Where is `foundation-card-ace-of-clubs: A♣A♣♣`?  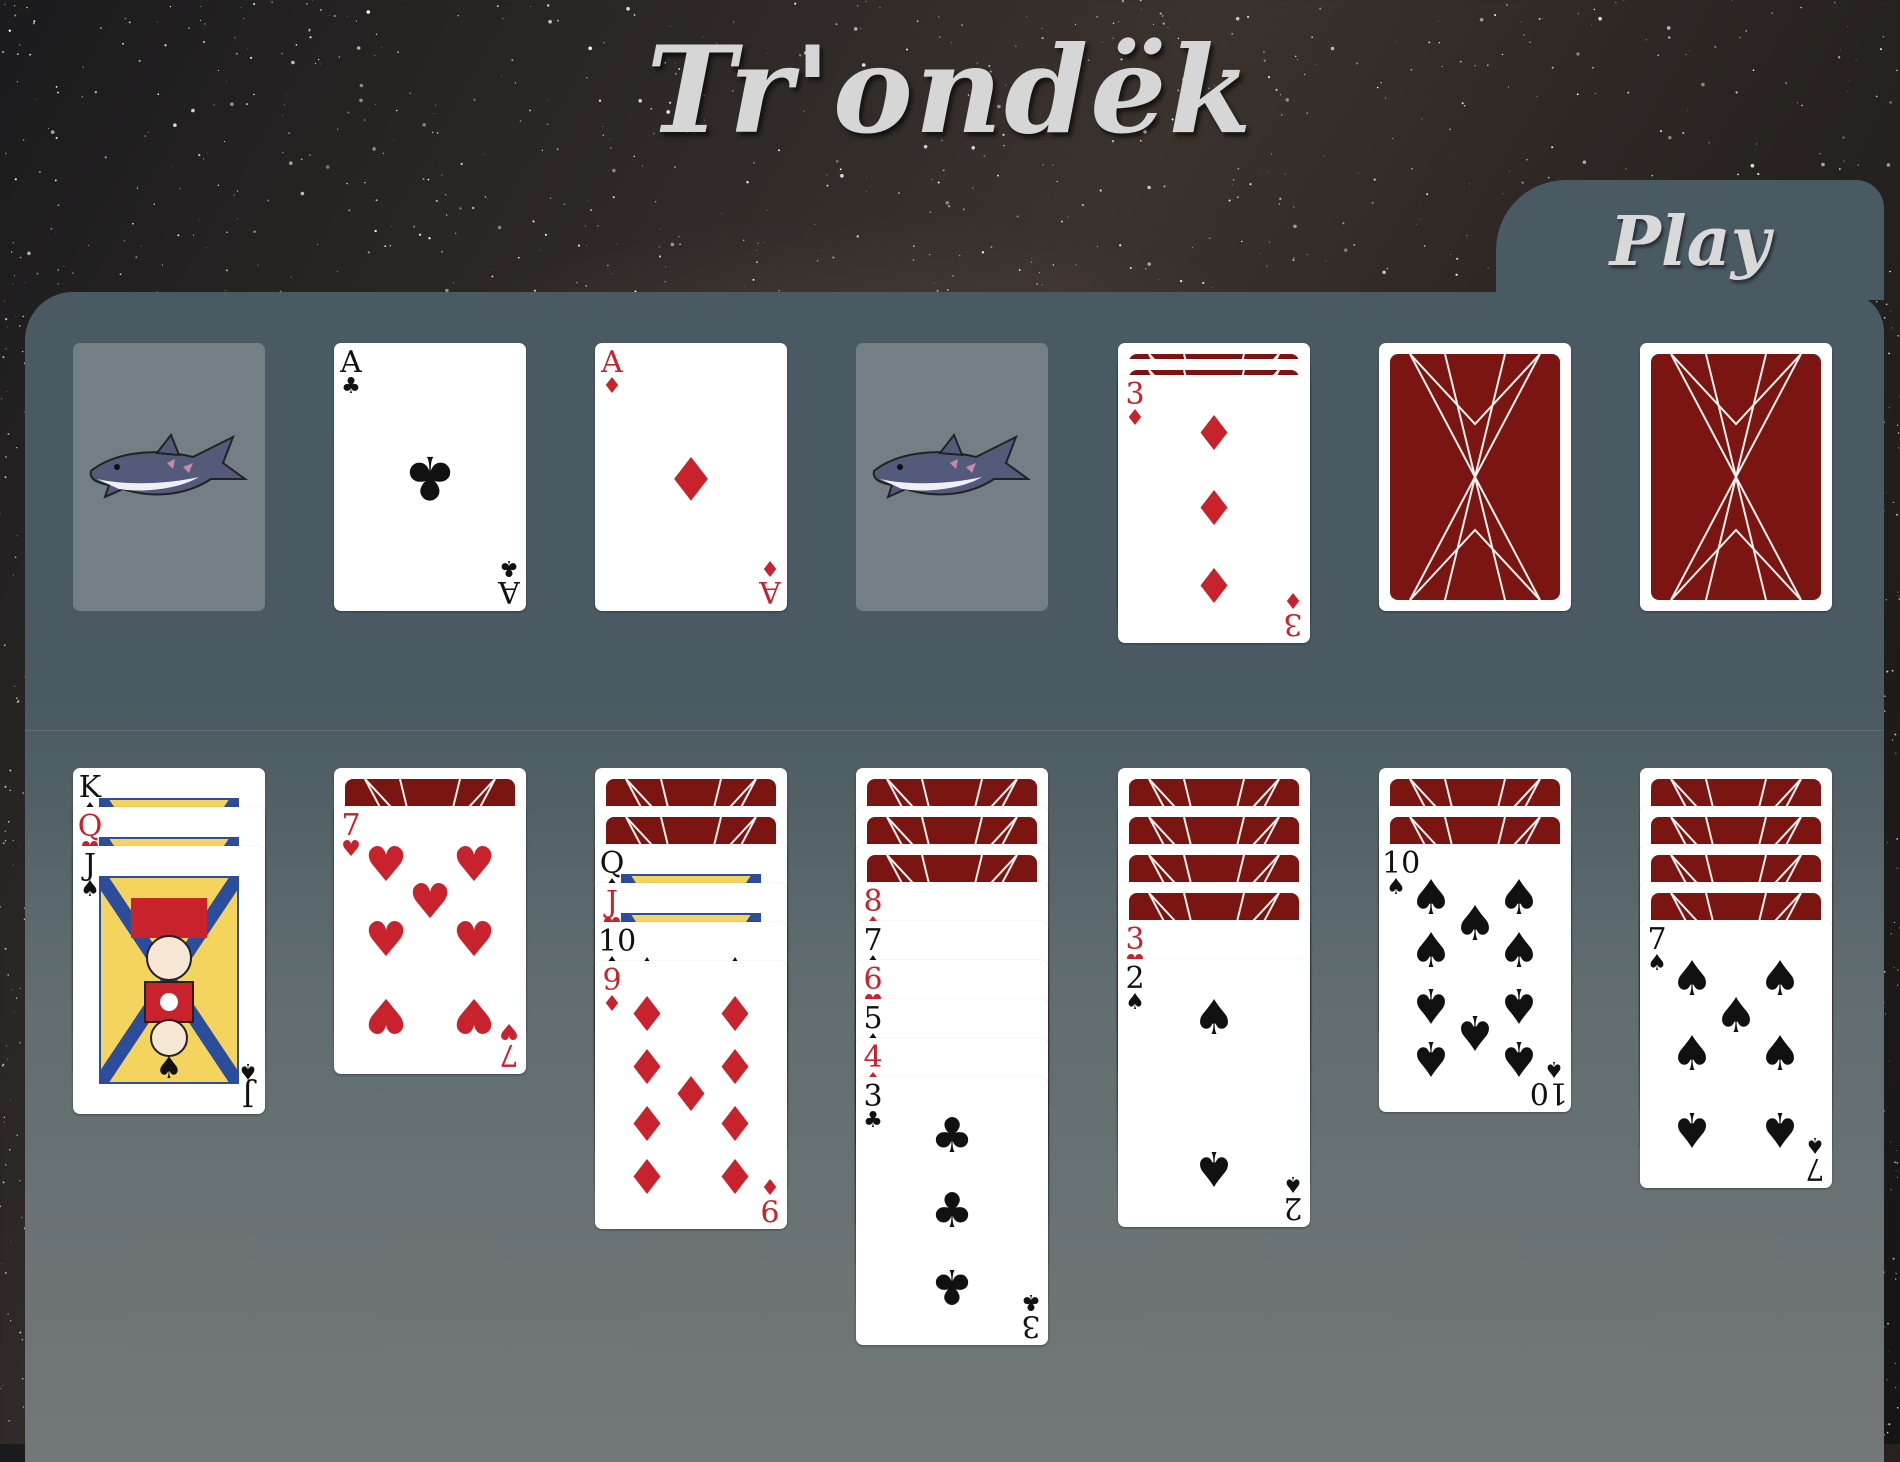 foundation-card-ace-of-clubs: A♣A♣♣ is located at coordinates (430, 477).